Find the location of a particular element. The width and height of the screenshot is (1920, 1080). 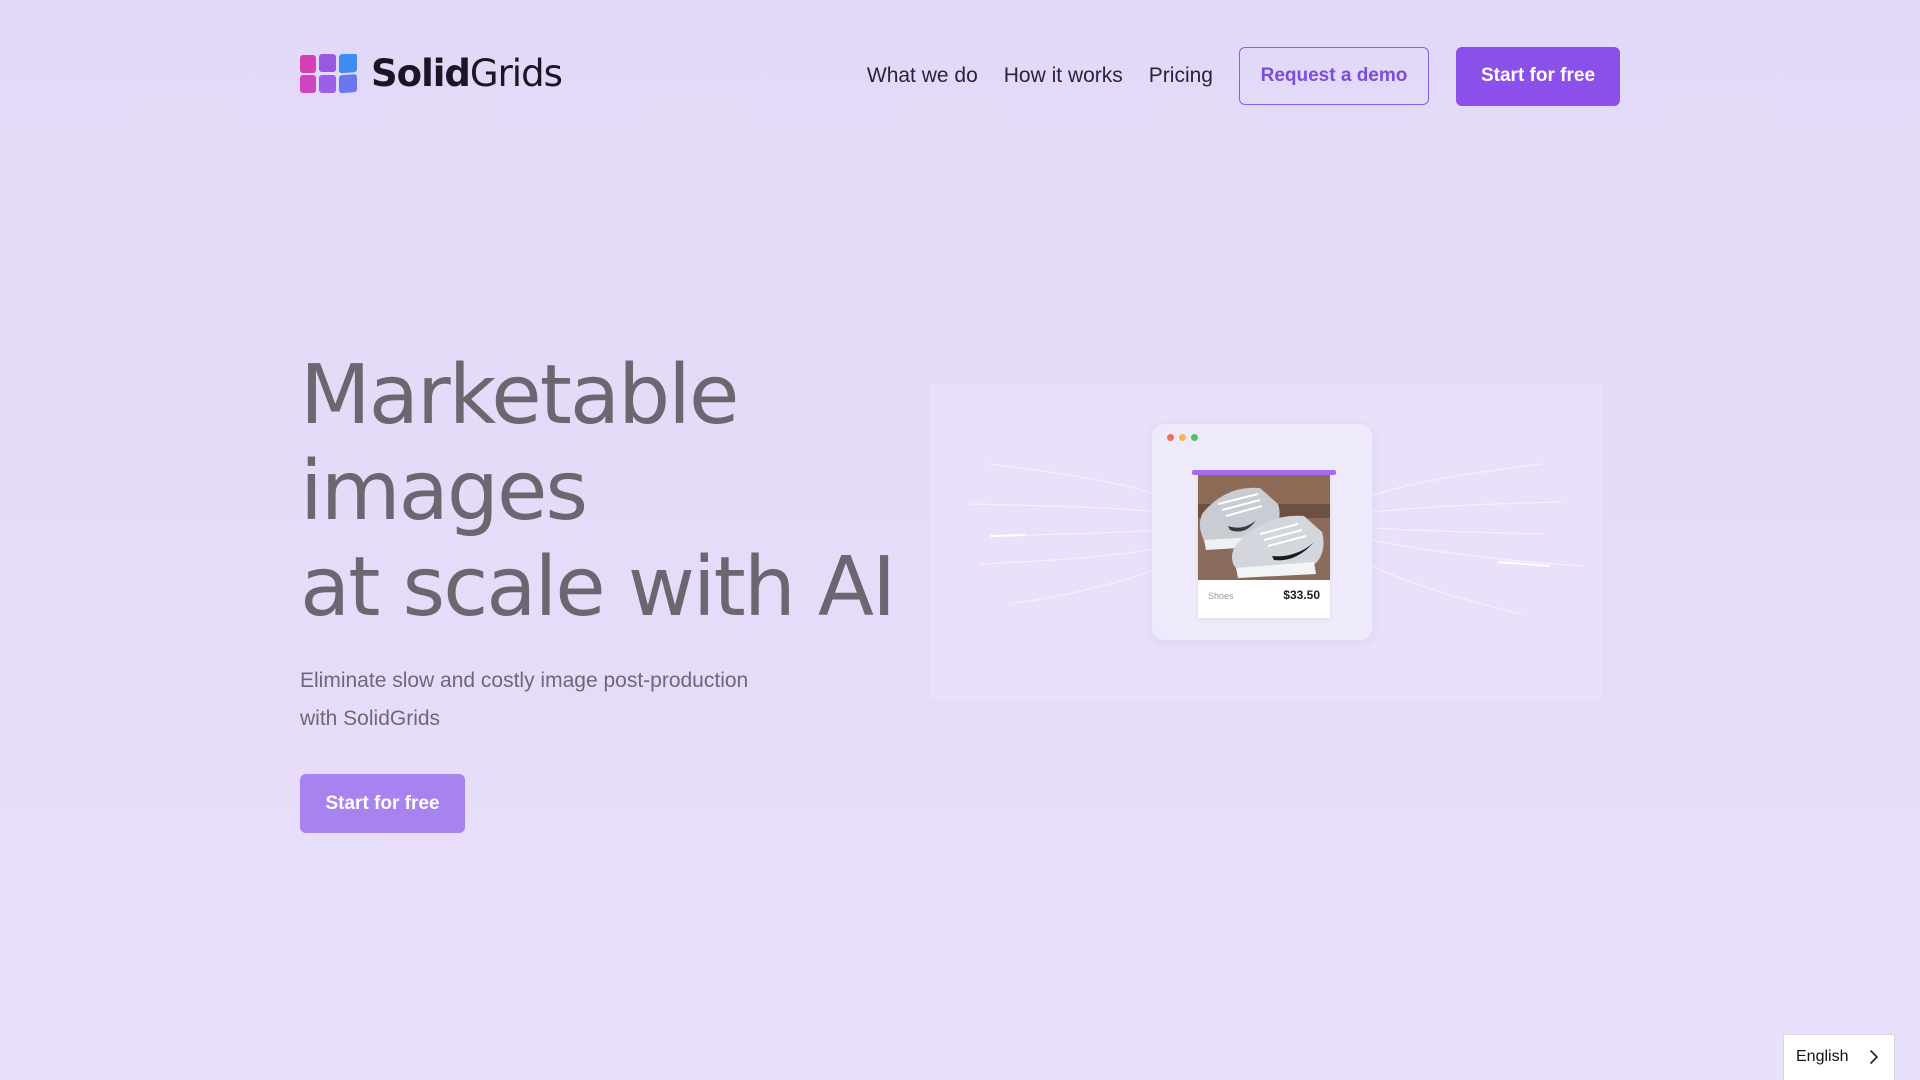

request-demo-button: Request a demo is located at coordinates (1334, 76).